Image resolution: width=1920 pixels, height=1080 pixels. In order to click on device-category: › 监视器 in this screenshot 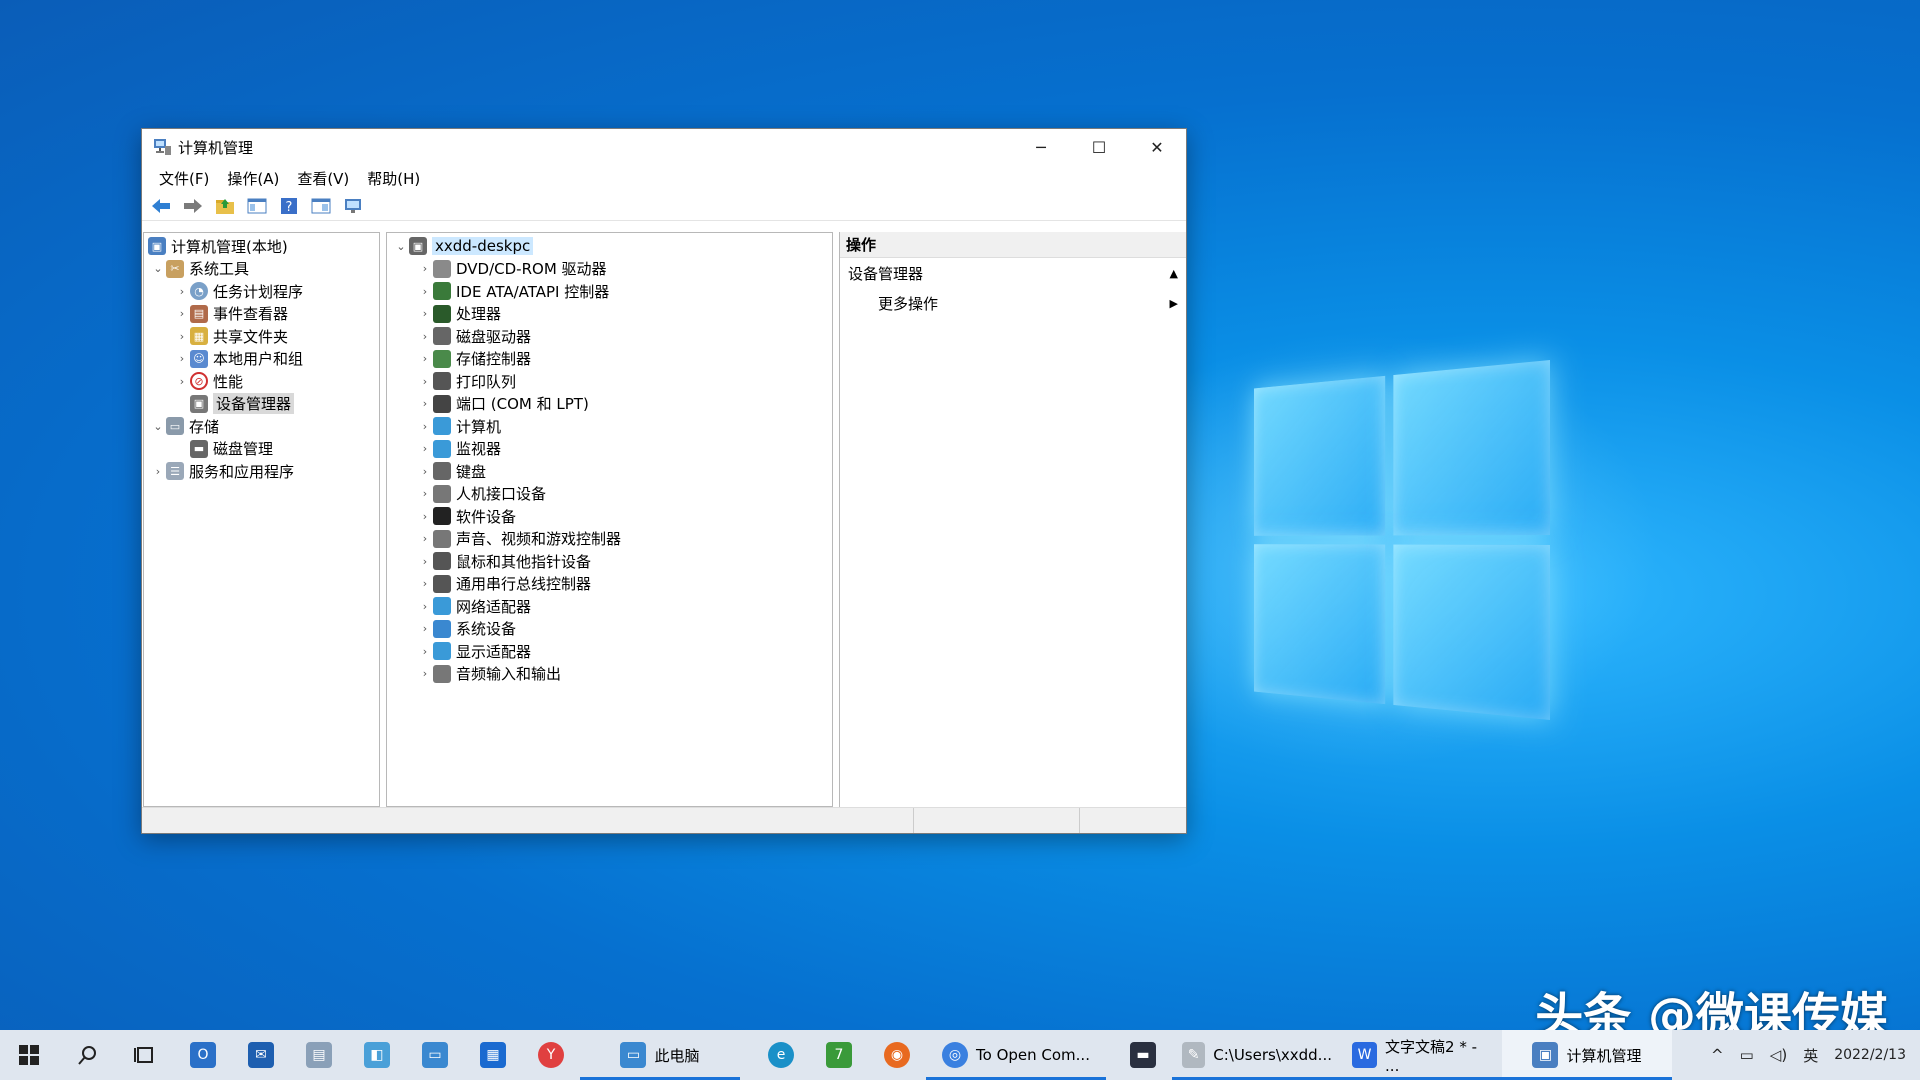, I will do `click(609, 449)`.